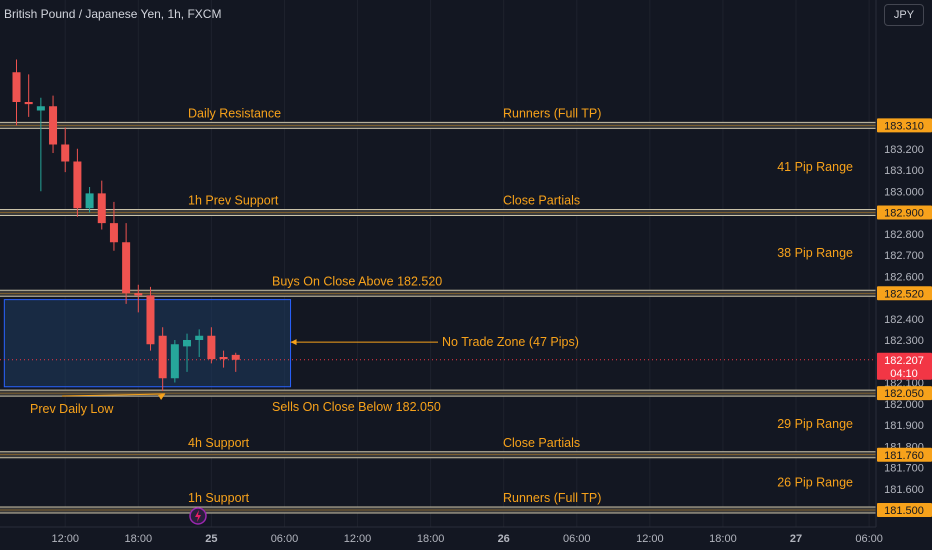  What do you see at coordinates (904, 235) in the screenshot?
I see `y-tick-label: 182.800` at bounding box center [904, 235].